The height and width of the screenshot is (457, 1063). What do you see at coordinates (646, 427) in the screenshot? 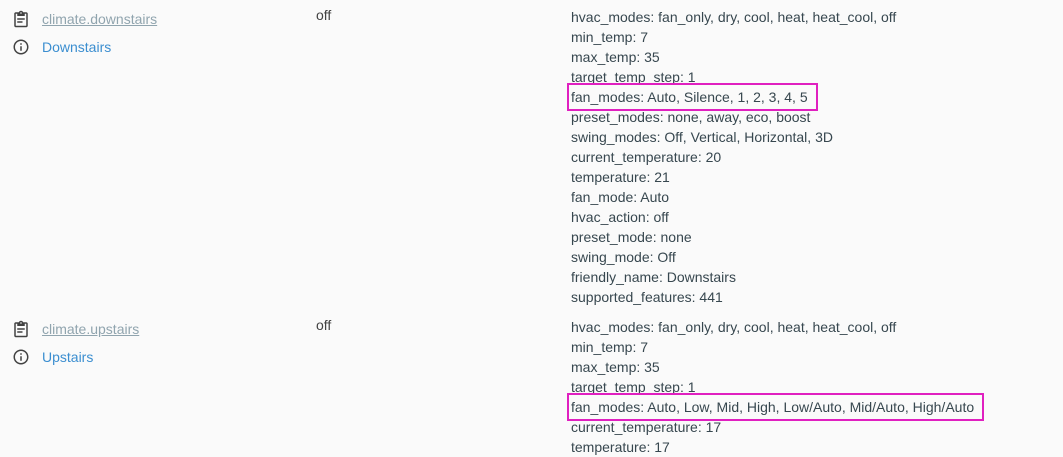
I see `attr-current-temperature: current_temperature: 17` at bounding box center [646, 427].